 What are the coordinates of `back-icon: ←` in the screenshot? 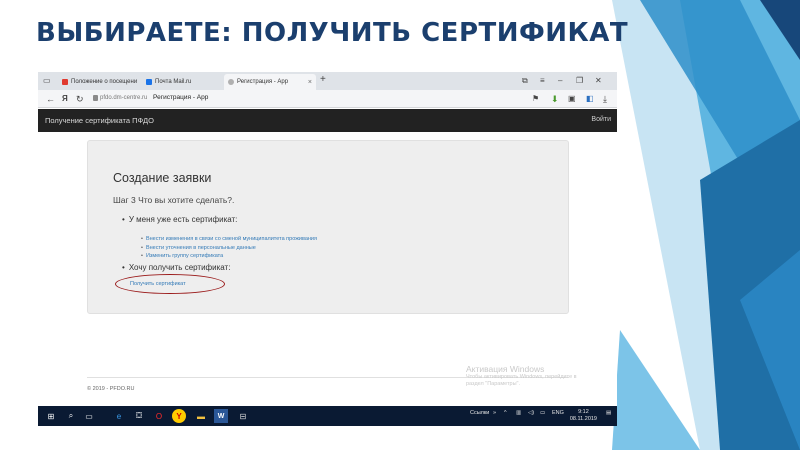 It's located at (50, 99).